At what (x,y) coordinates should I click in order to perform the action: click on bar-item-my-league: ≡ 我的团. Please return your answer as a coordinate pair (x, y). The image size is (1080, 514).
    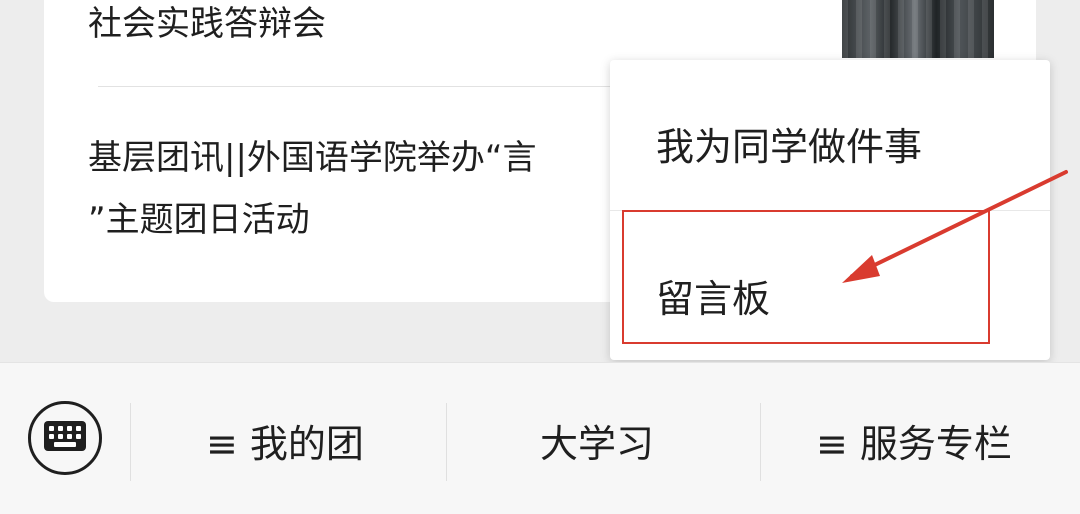
    Looking at the image, I should click on (285, 440).